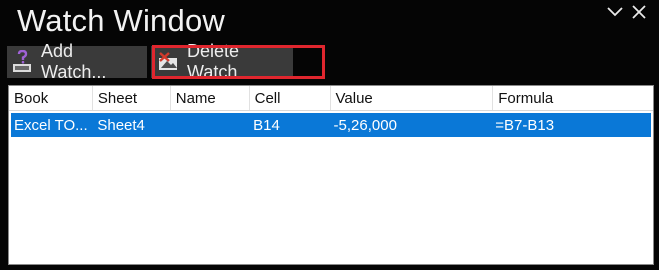 The width and height of the screenshot is (659, 270). Describe the element at coordinates (51, 98) in the screenshot. I see `column-header-book: Book` at that location.